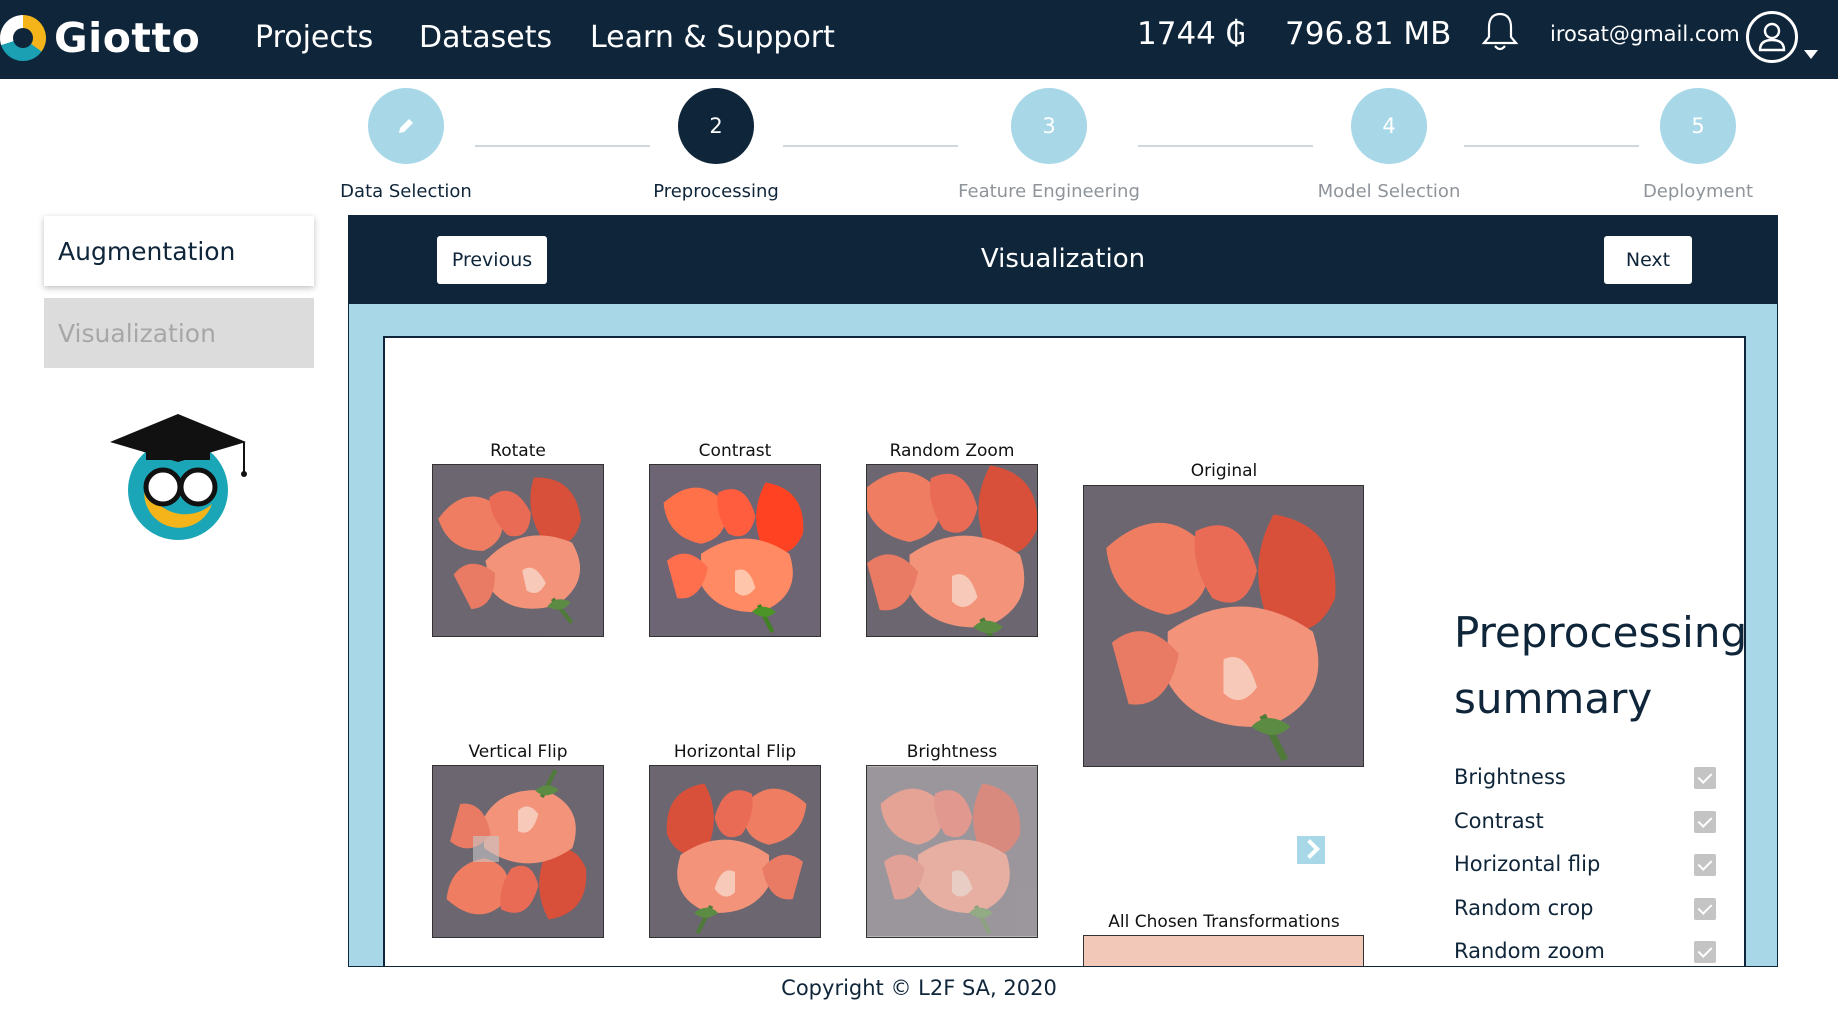  I want to click on summary-title-line: summary, so click(1553, 698).